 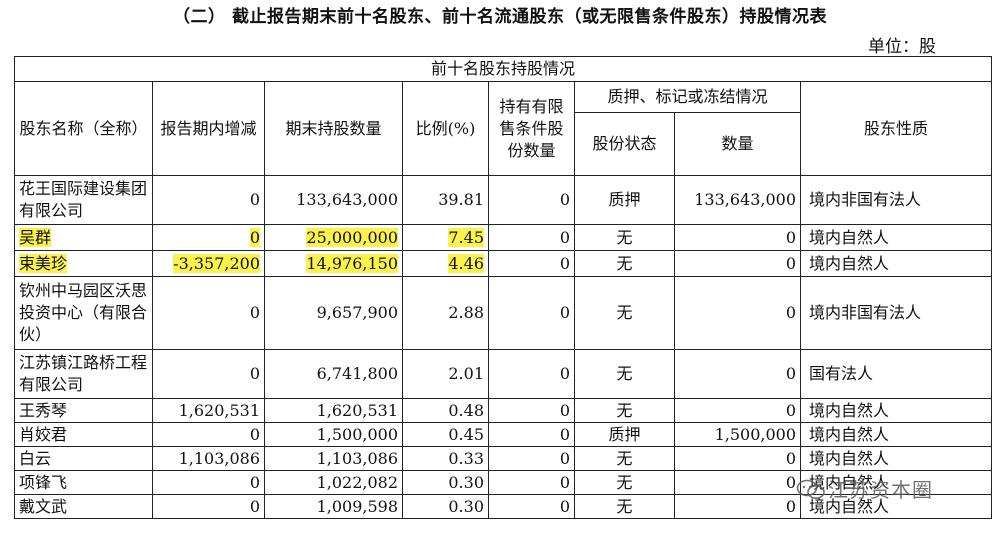 I want to click on cell-name: 江苏镇江路桥工程有限公司, so click(x=83, y=374).